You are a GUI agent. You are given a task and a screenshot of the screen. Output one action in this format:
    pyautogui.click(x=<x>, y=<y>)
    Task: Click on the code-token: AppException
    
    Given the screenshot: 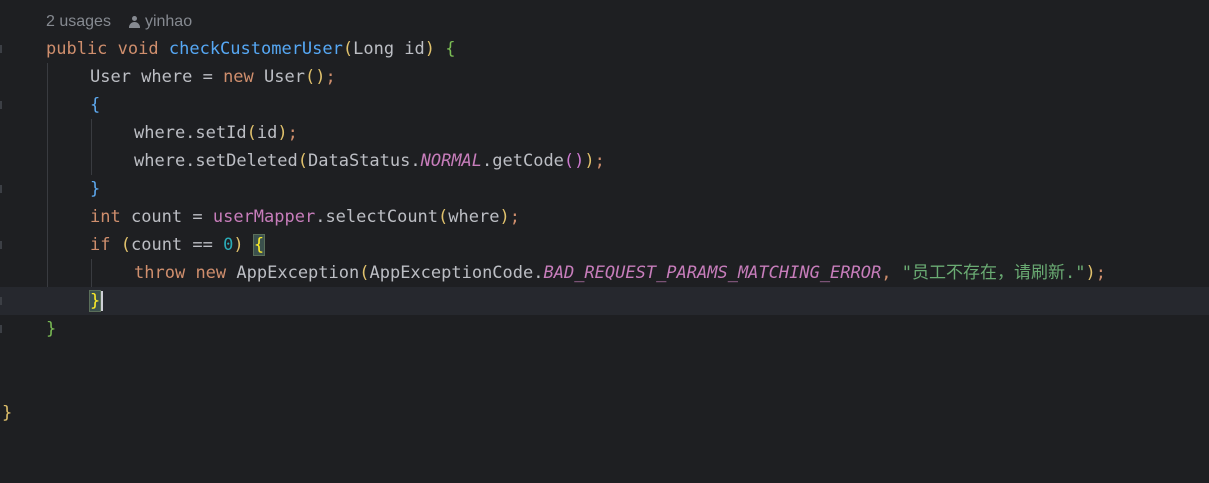 What is the action you would take?
    pyautogui.click(x=298, y=273)
    